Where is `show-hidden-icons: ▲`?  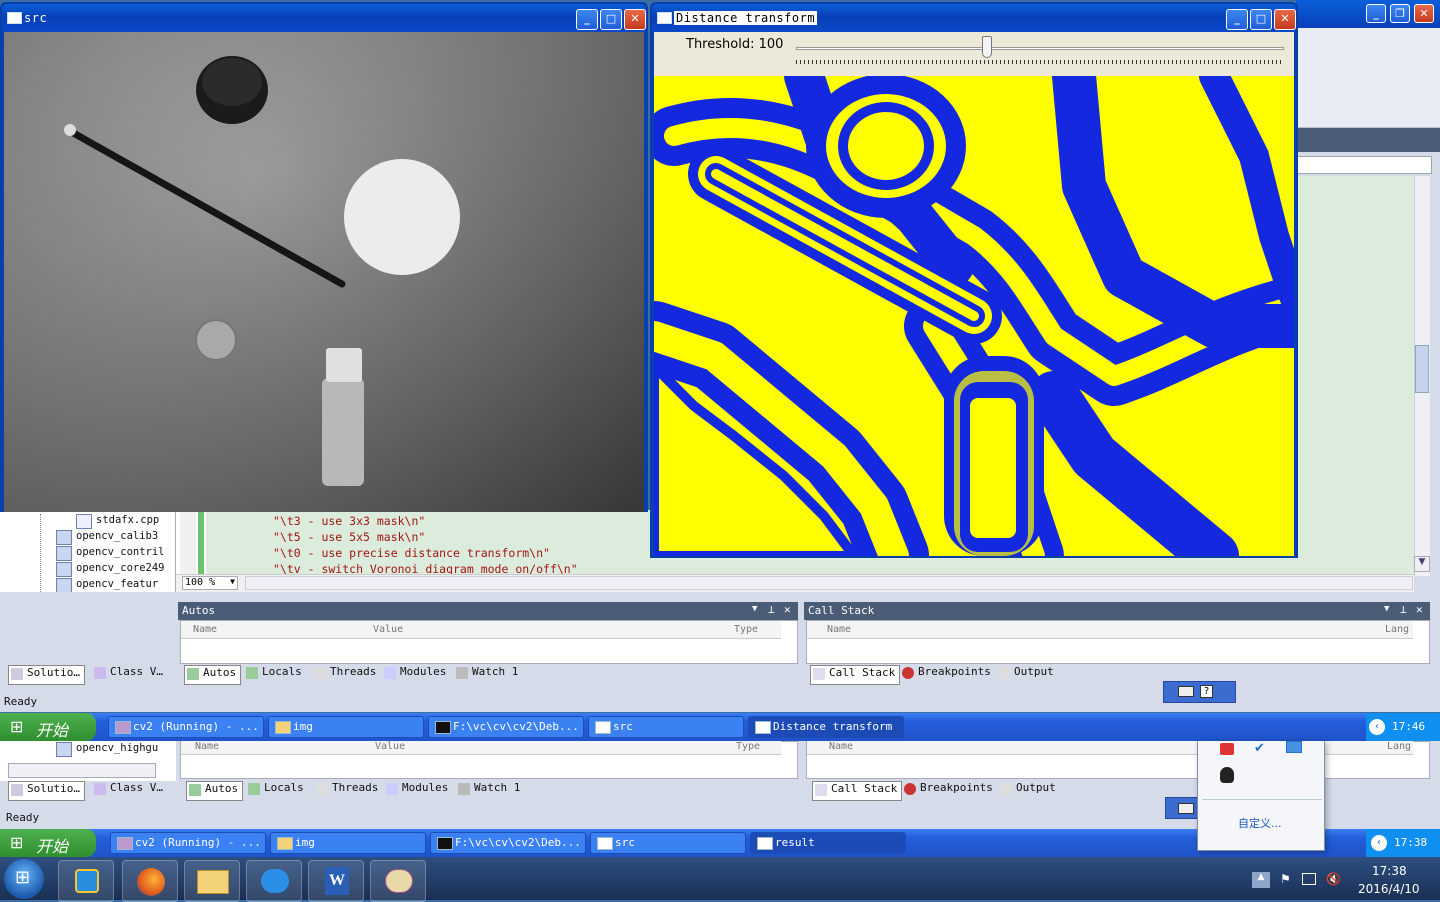
show-hidden-icons: ▲ is located at coordinates (1261, 880).